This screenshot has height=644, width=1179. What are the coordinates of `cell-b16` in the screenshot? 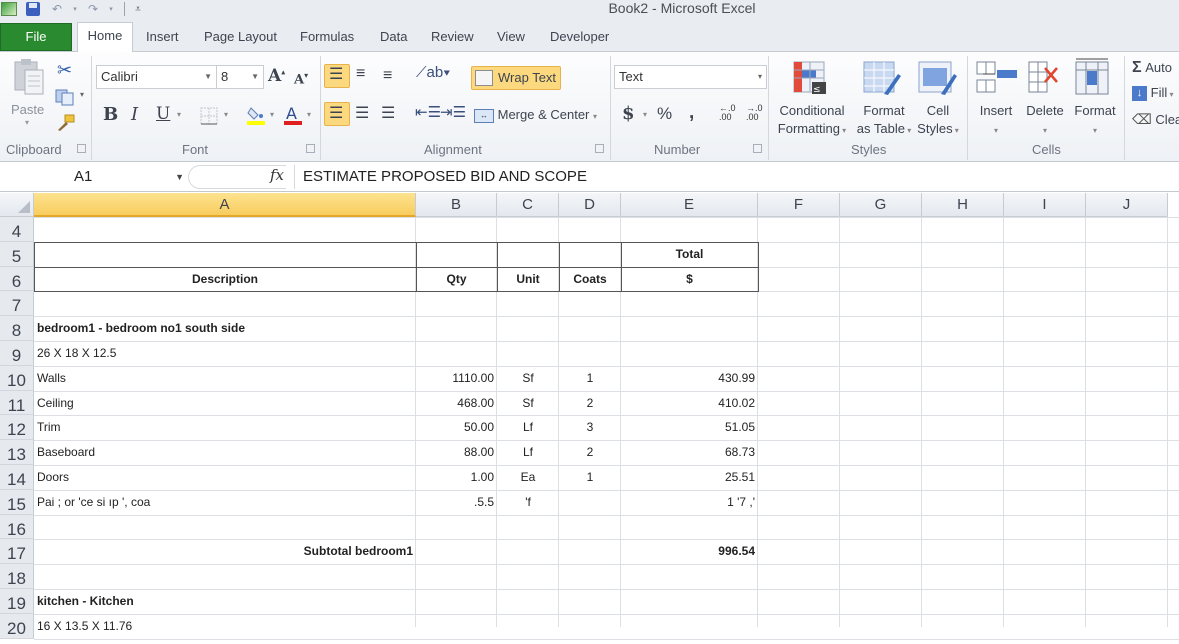 It's located at (456, 527).